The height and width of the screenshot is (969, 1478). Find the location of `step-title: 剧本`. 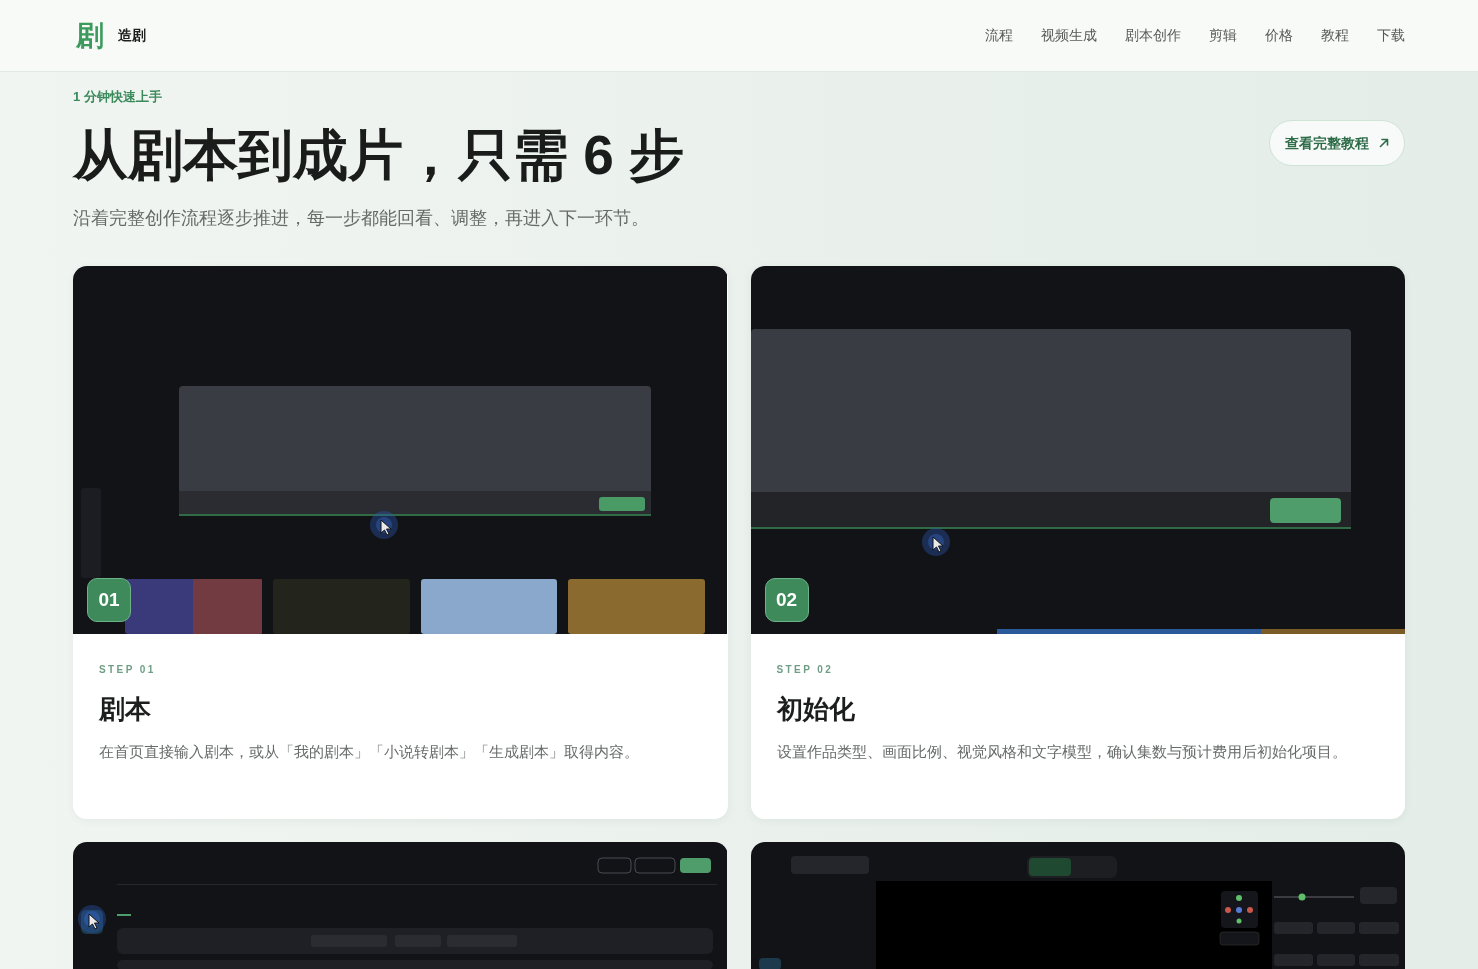

step-title: 剧本 is located at coordinates (125, 709).